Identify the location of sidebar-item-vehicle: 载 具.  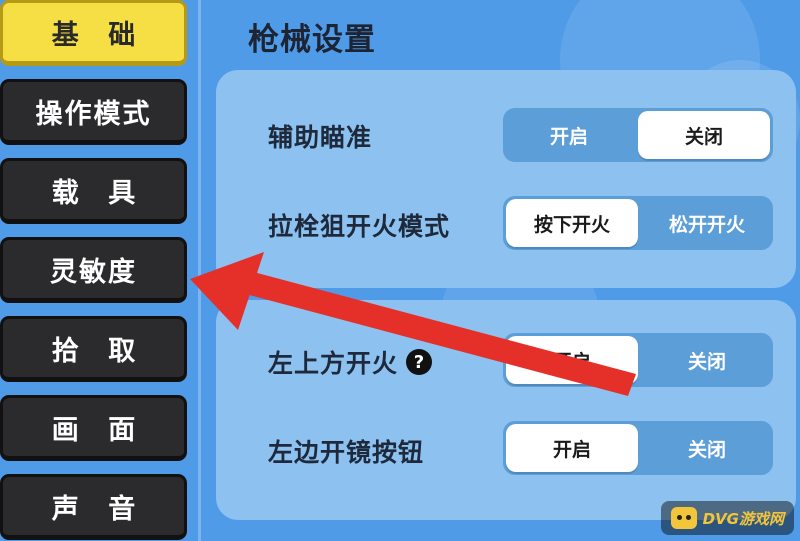
(93, 191).